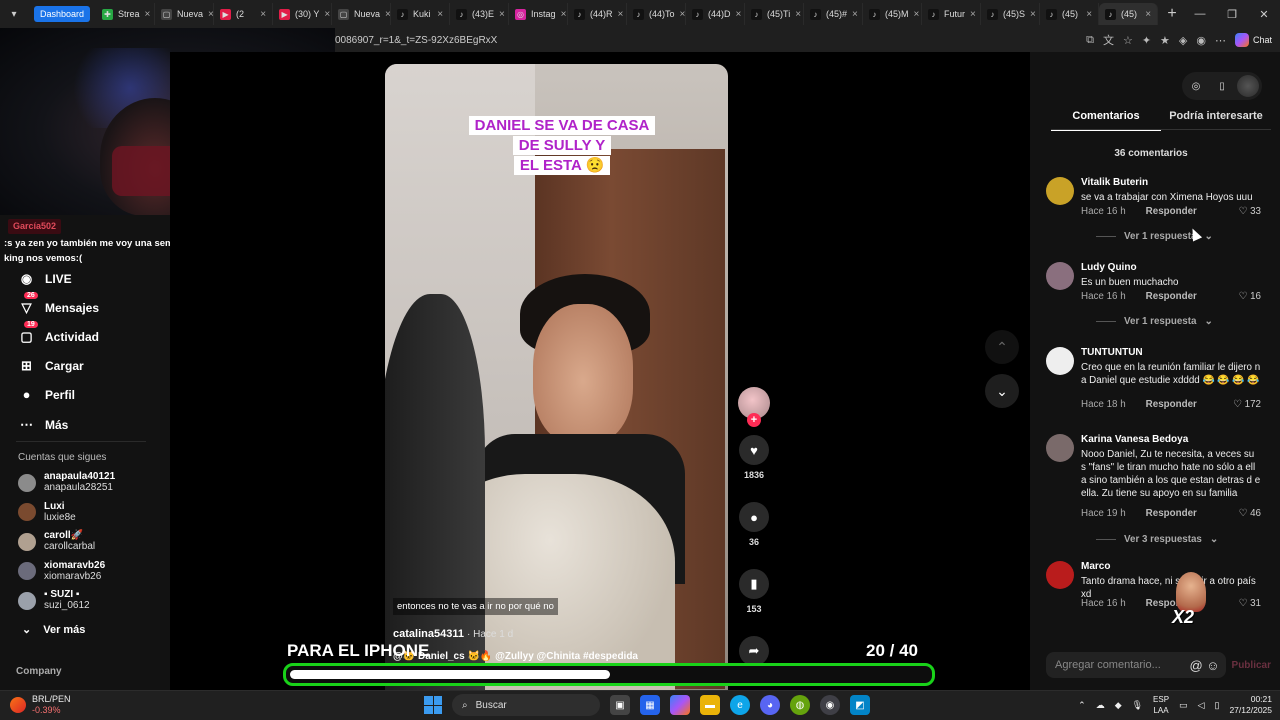 This screenshot has height=720, width=1280. Describe the element at coordinates (893, 14) in the screenshot. I see `browser-tab: ♪ (45)M ×` at that location.